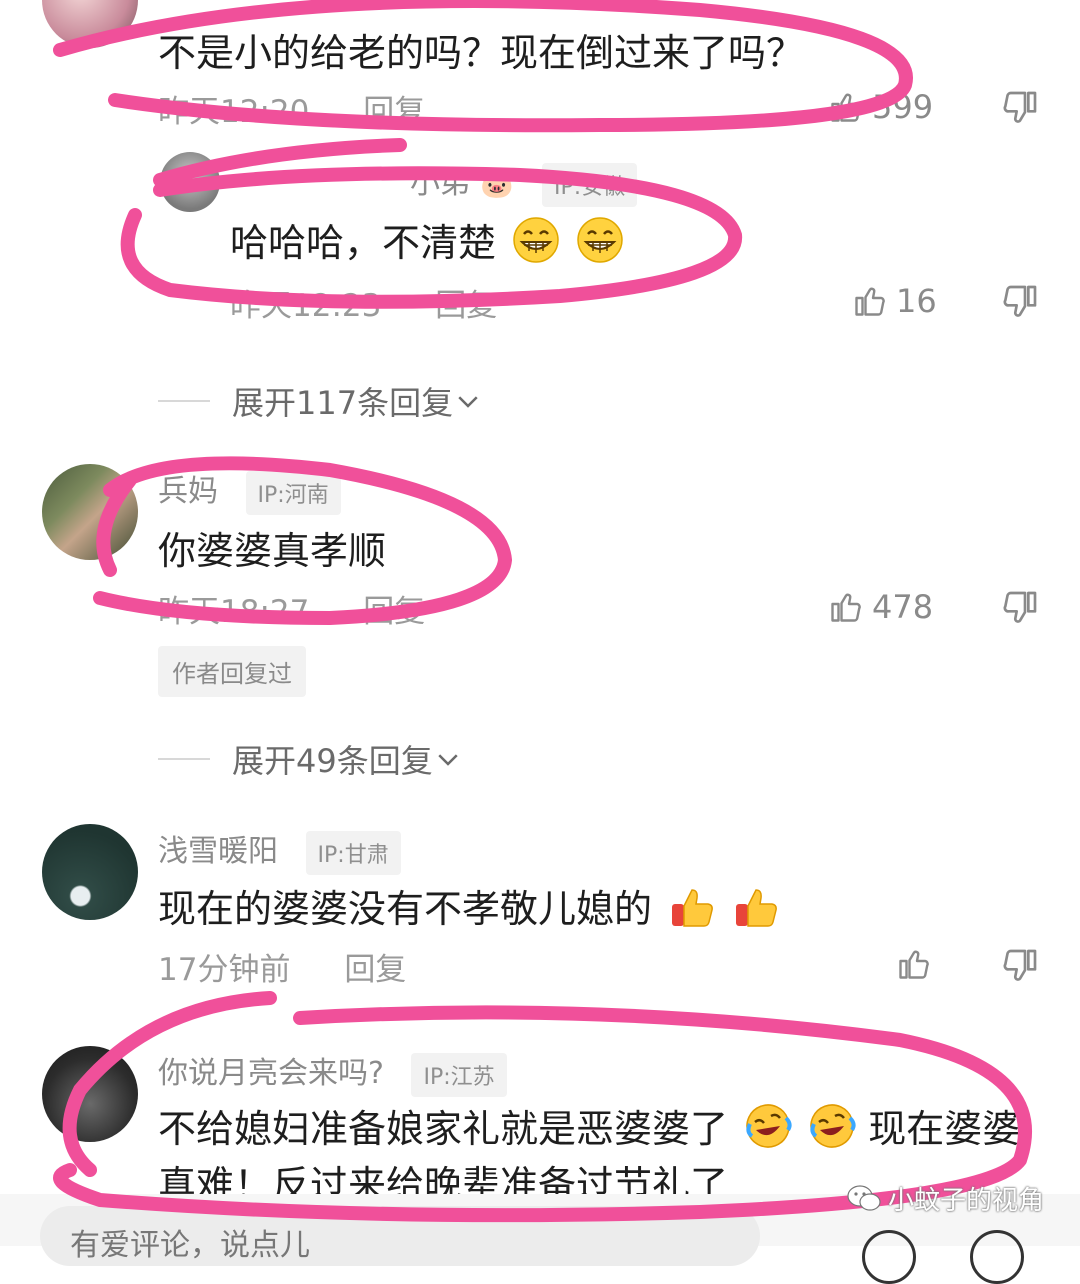  What do you see at coordinates (497, 183) in the screenshot?
I see `pig-emoji: 🐷` at bounding box center [497, 183].